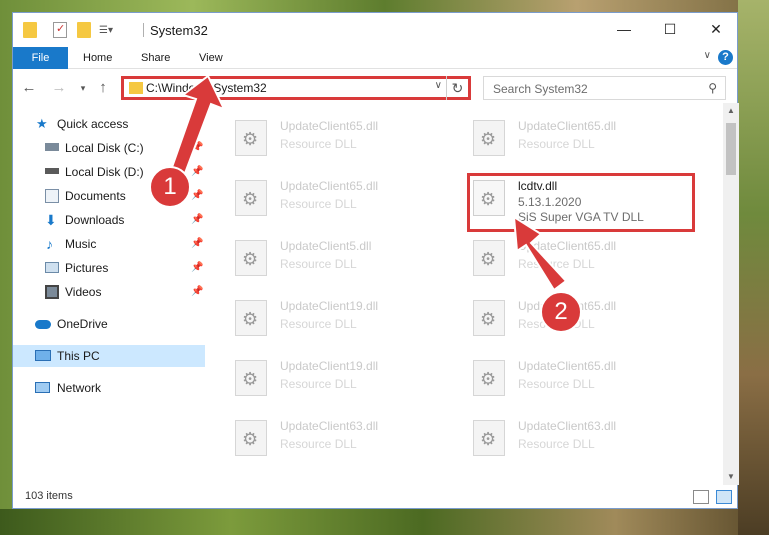  What do you see at coordinates (40, 58) in the screenshot?
I see `tab-file: File` at bounding box center [40, 58].